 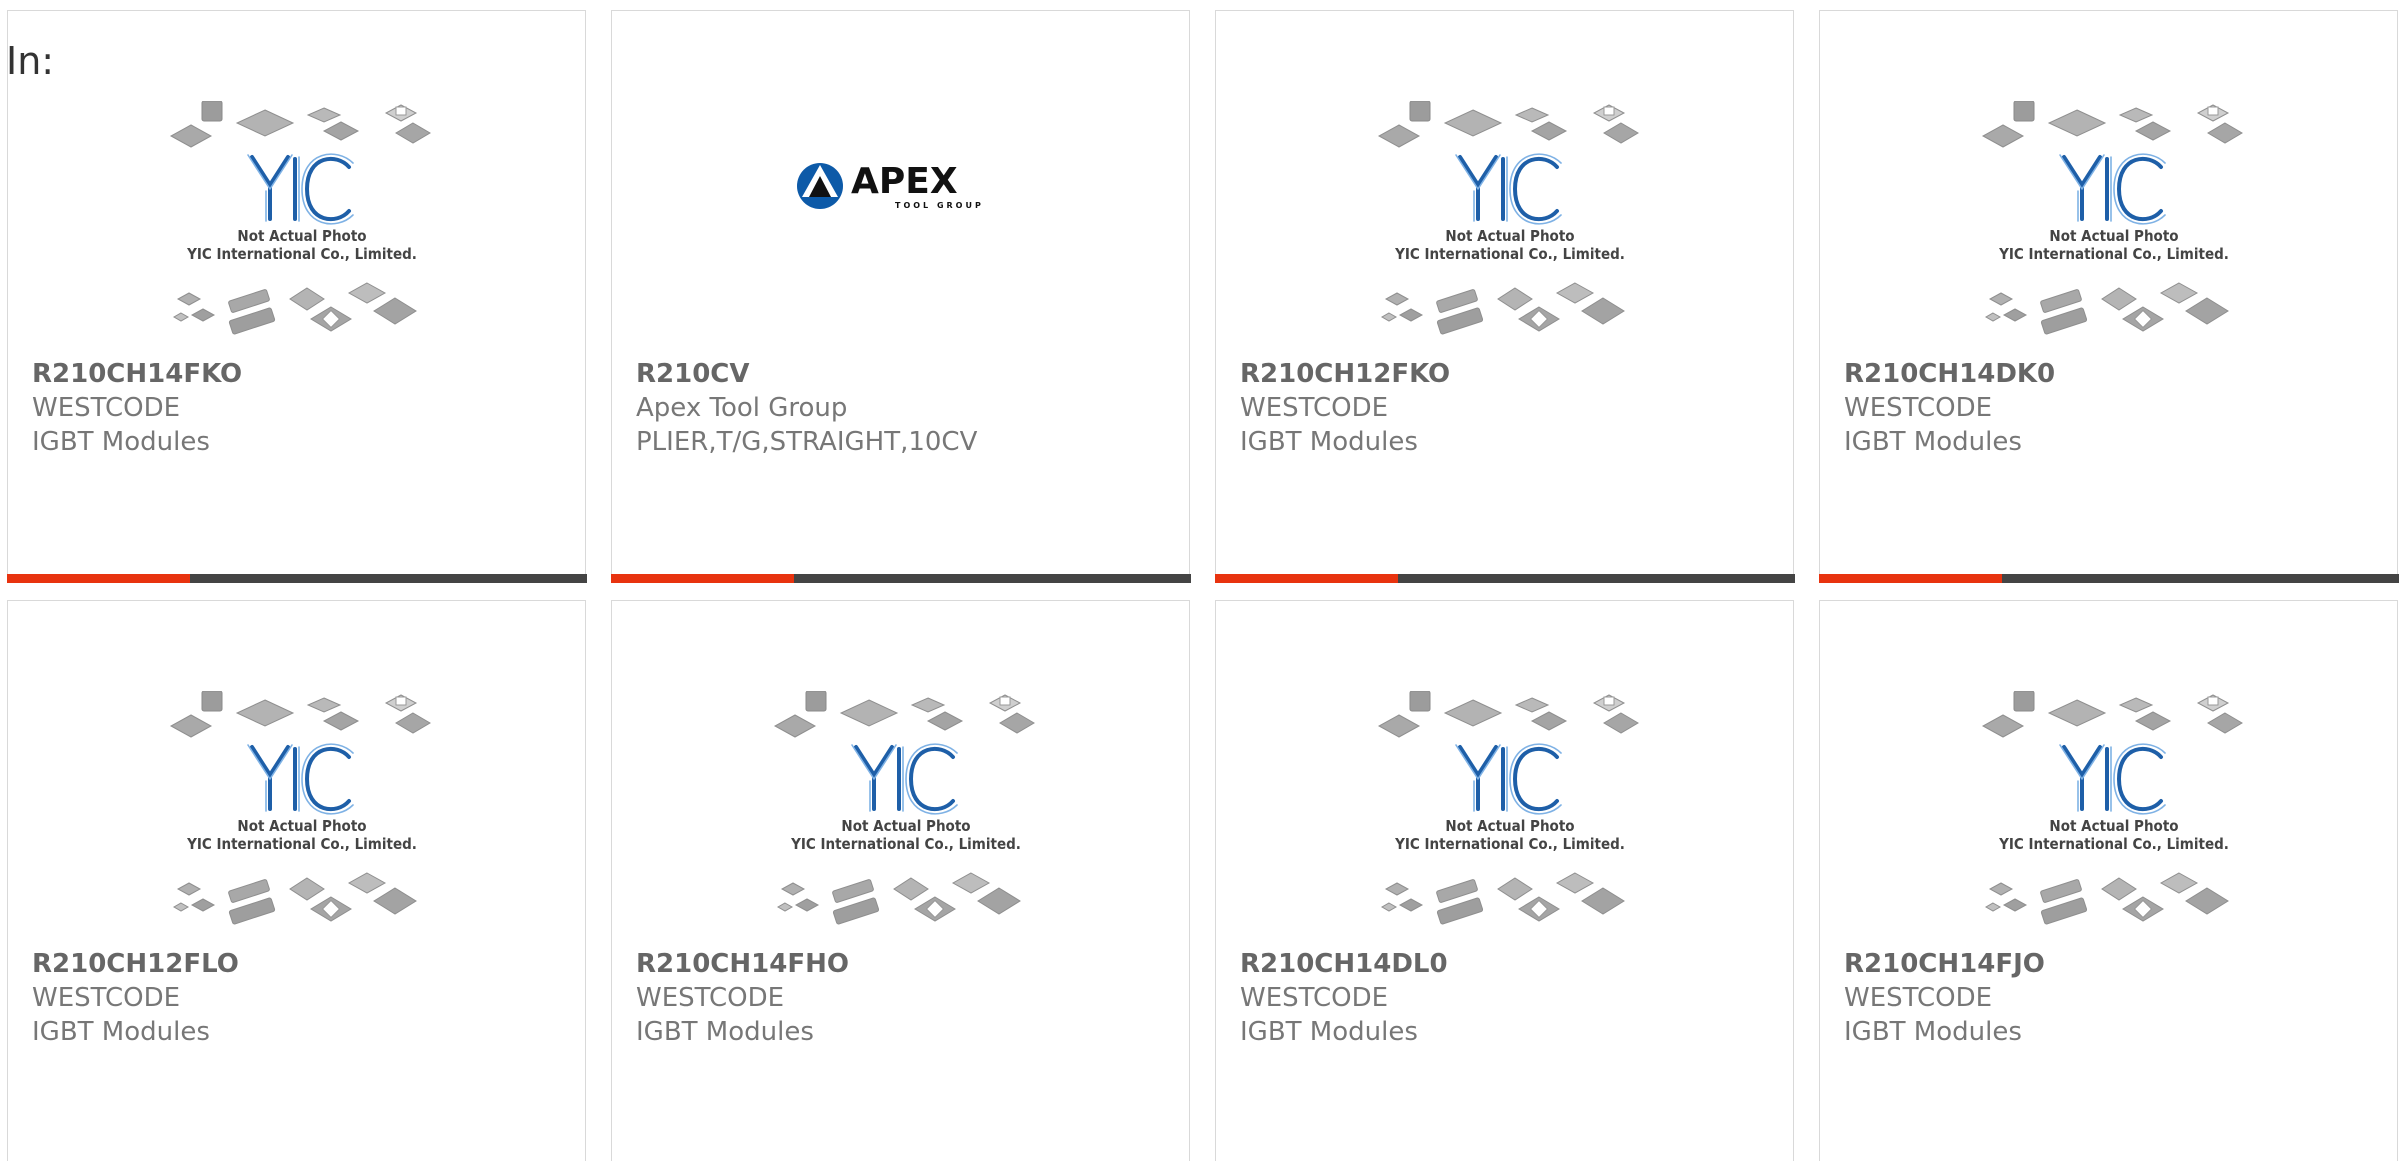 What do you see at coordinates (904, 181) in the screenshot?
I see `apex-logo-text: APEX` at bounding box center [904, 181].